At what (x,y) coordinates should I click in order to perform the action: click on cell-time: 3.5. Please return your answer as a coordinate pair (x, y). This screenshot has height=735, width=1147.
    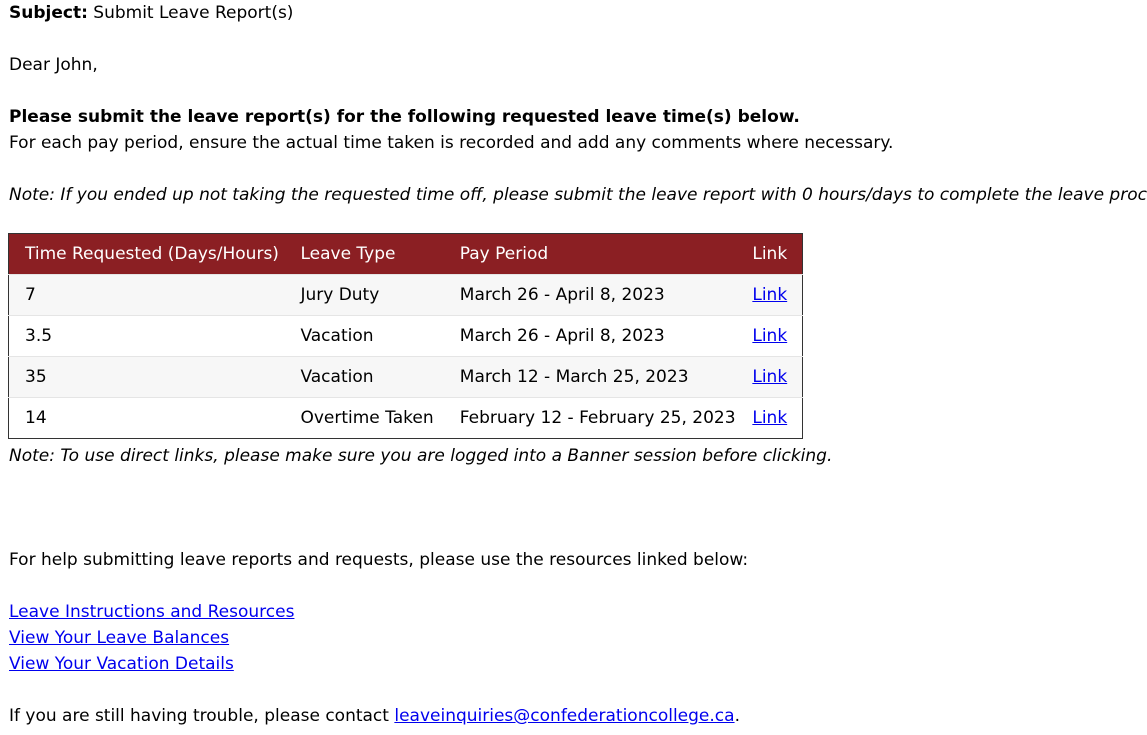
    Looking at the image, I should click on (154, 336).